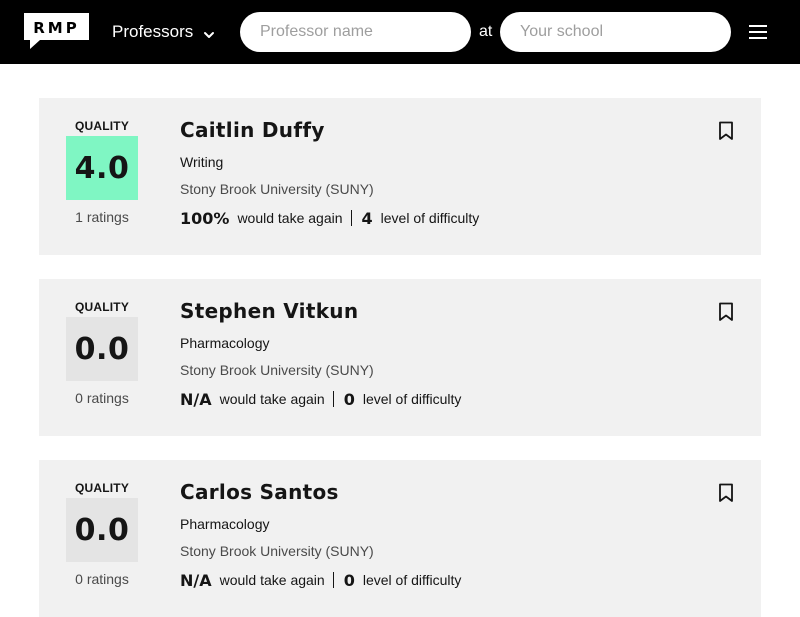 This screenshot has height=617, width=800. Describe the element at coordinates (365, 32) in the screenshot. I see `professor-search-input` at that location.